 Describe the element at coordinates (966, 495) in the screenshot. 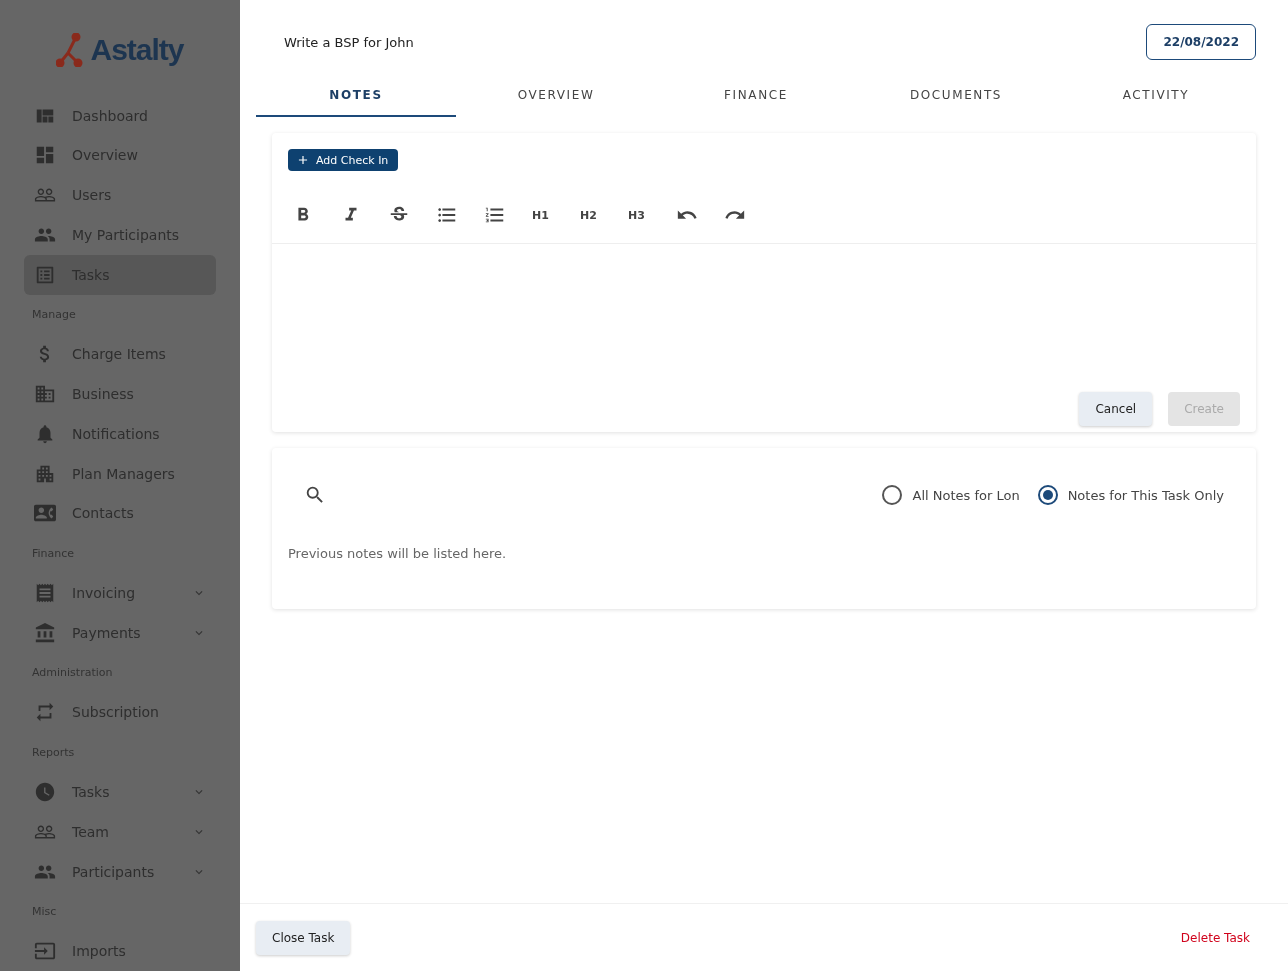

I see `radio-label: All Notes for Lon` at that location.